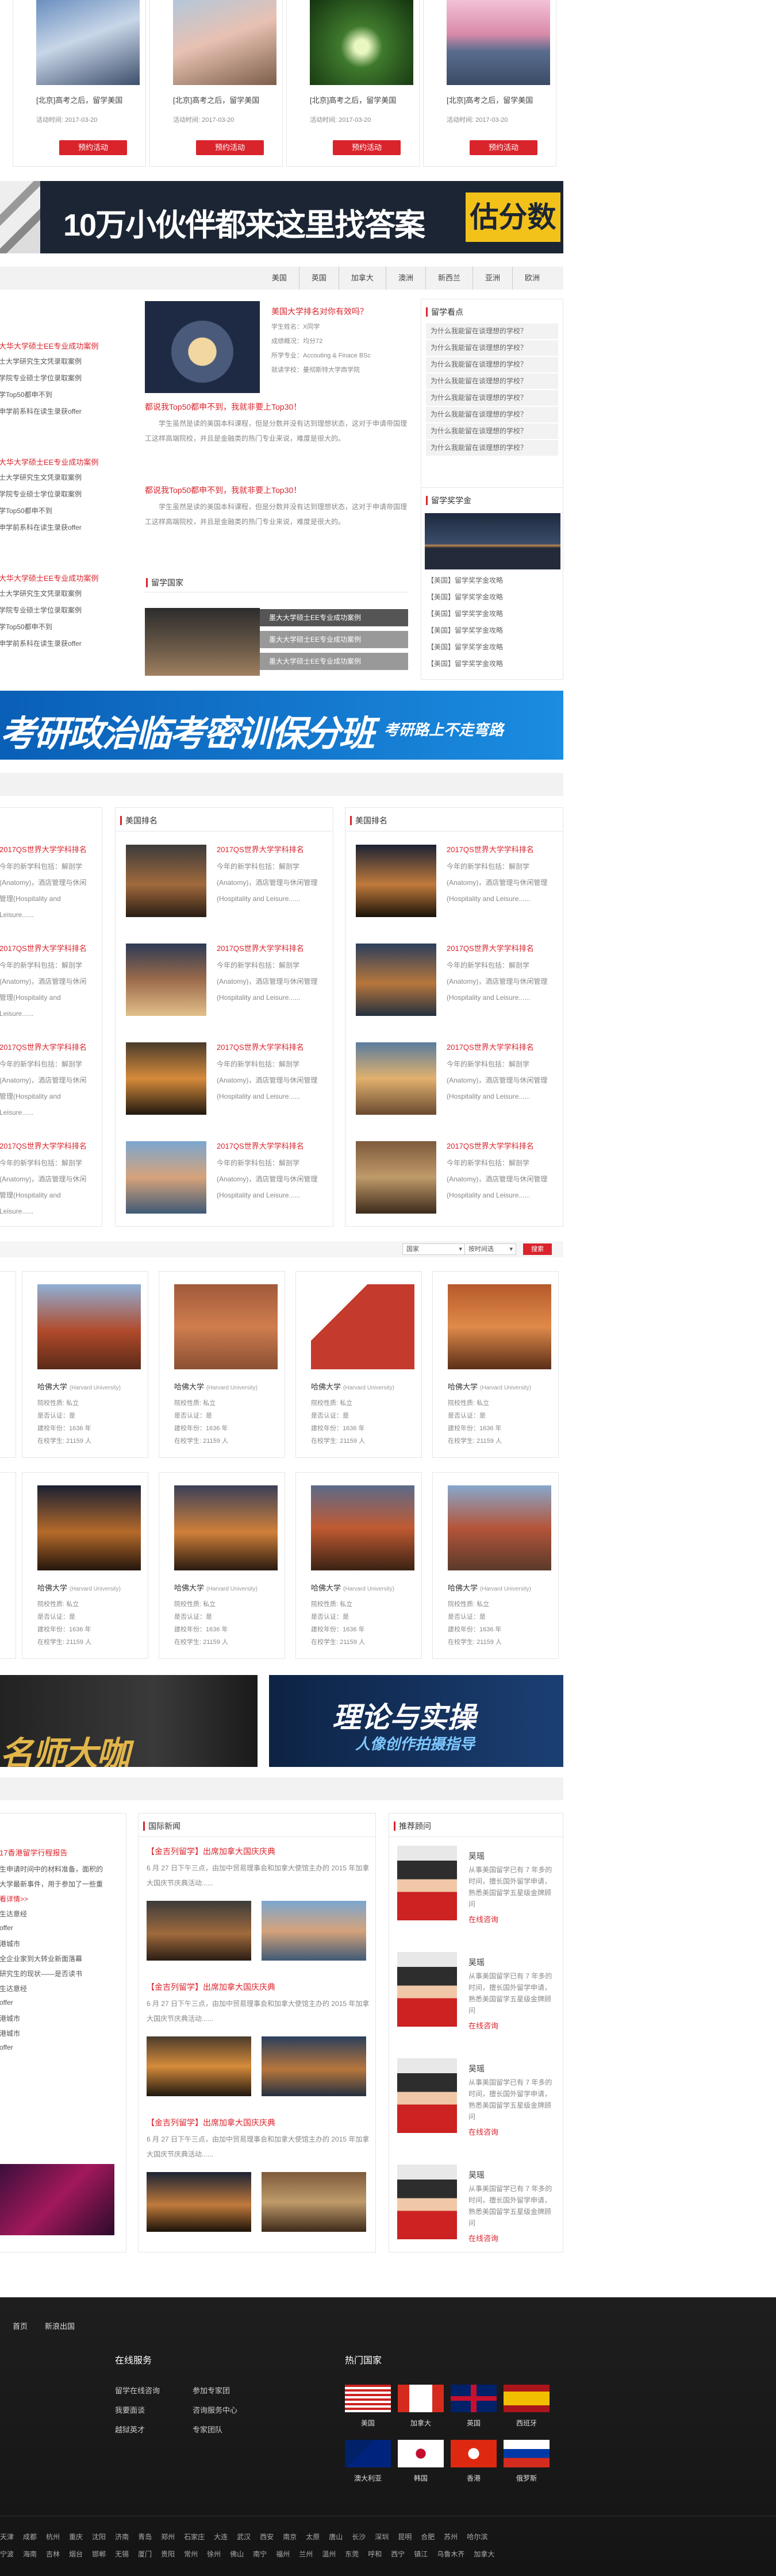 Image resolution: width=776 pixels, height=2576 pixels. Describe the element at coordinates (318, 278) in the screenshot. I see `country-nav-item: 英国` at that location.